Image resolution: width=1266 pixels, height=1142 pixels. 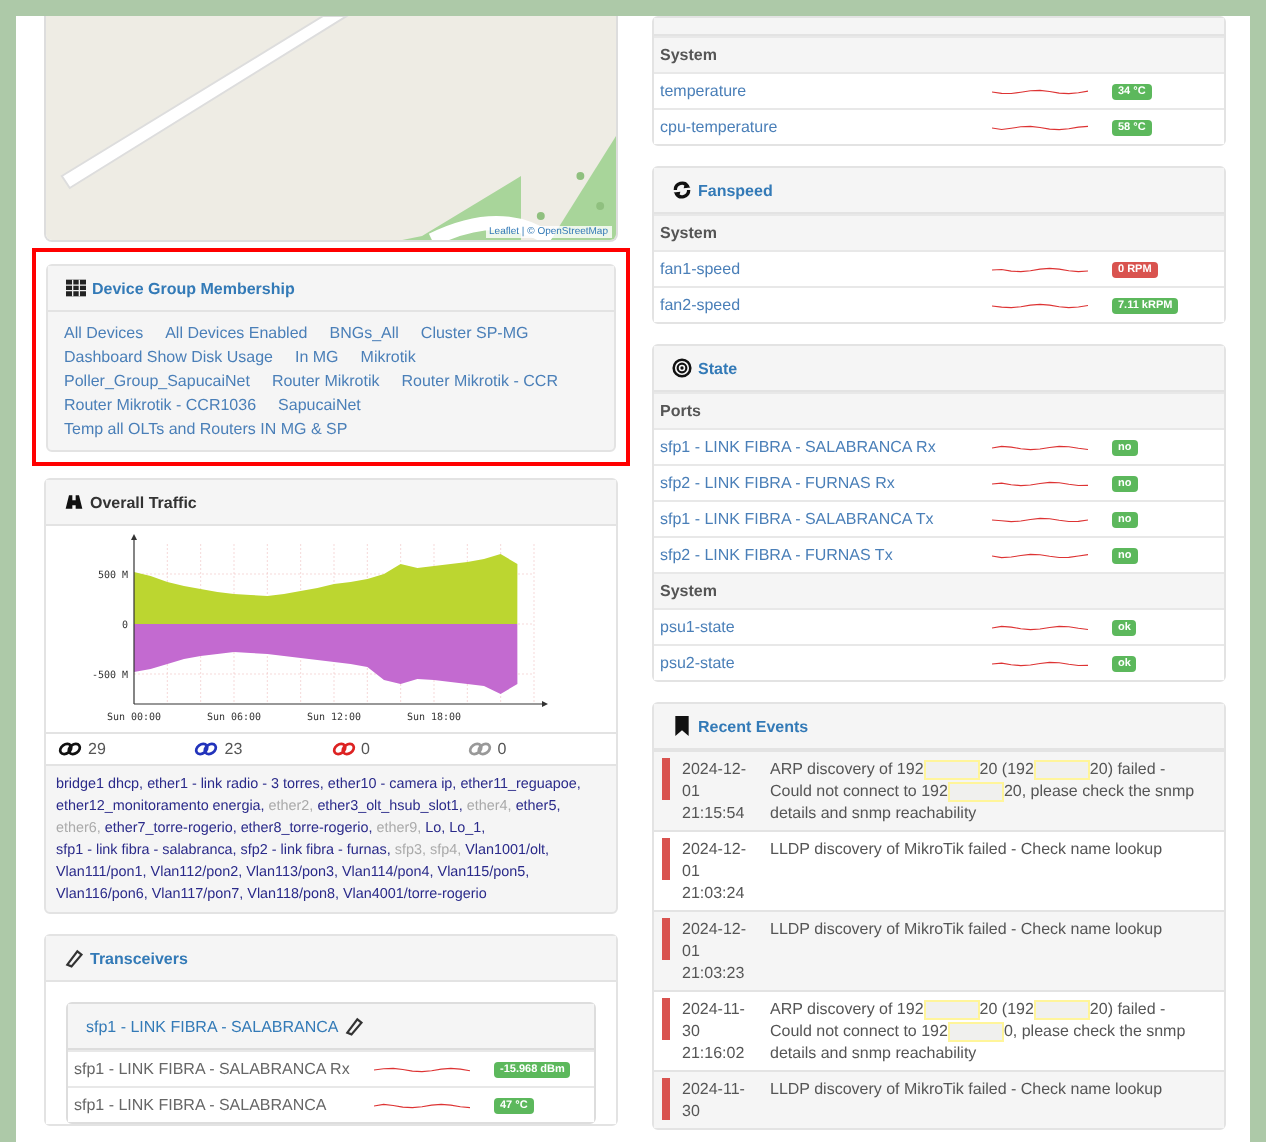 What do you see at coordinates (213, 1069) in the screenshot?
I see `sensor-name: sfp1 - LINK FIBRA - SALABRANCA Rx` at bounding box center [213, 1069].